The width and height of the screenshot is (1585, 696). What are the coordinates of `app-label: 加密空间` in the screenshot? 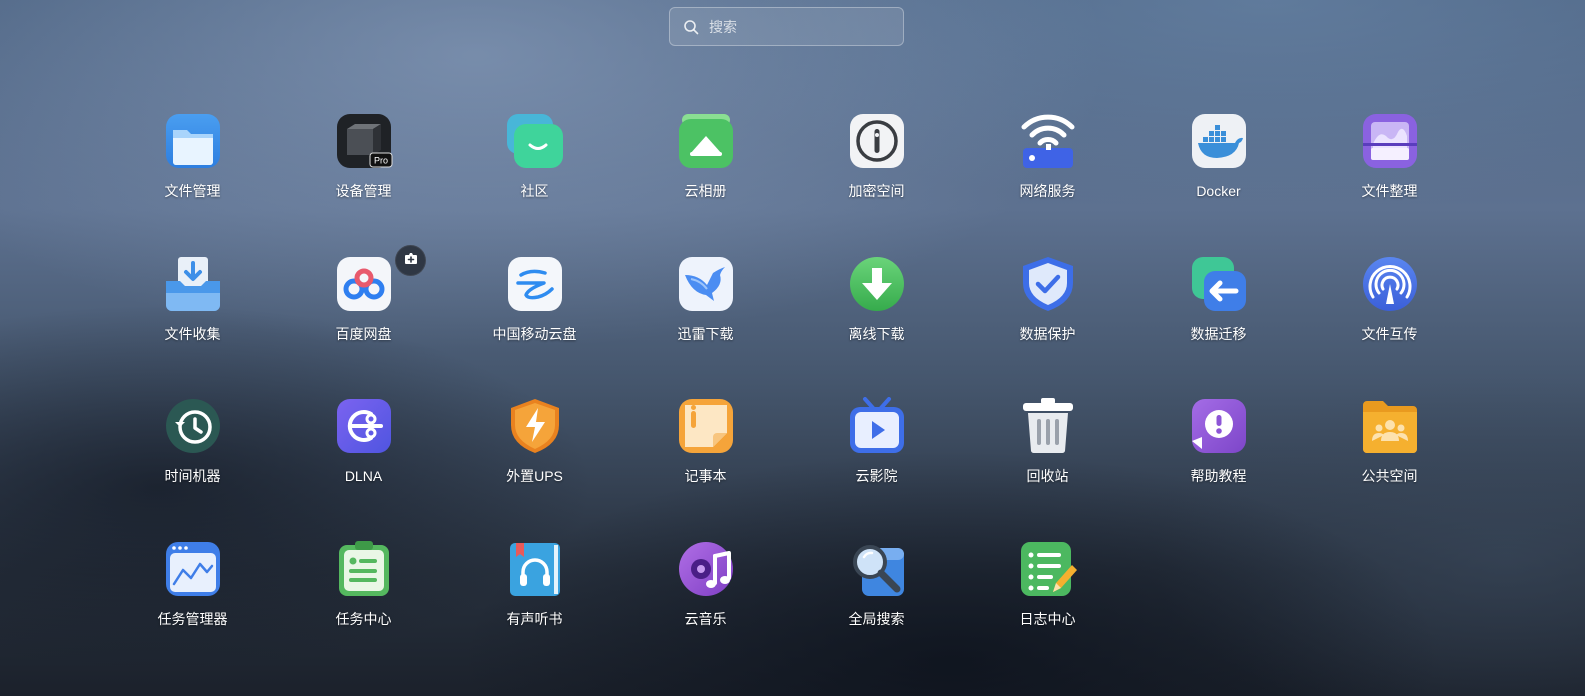 It's located at (876, 191).